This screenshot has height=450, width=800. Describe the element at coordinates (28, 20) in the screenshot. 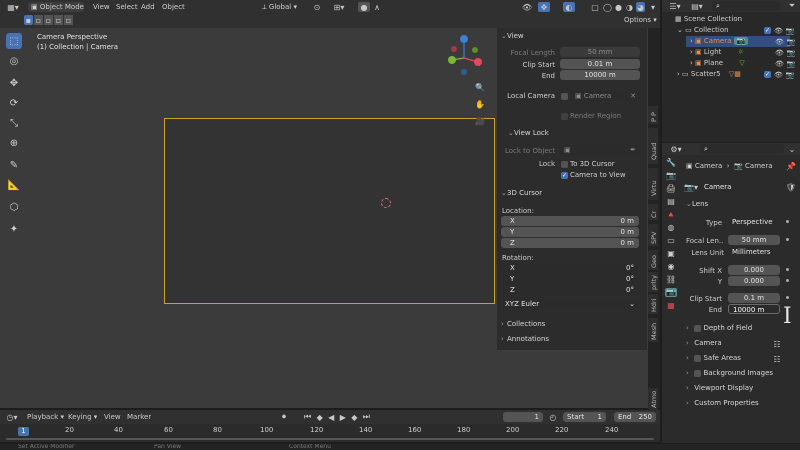

I see `select-new-icon: ▪` at that location.